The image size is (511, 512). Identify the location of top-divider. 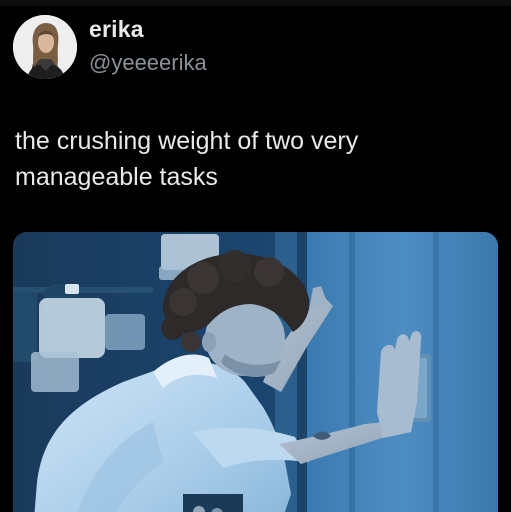
(255, 3).